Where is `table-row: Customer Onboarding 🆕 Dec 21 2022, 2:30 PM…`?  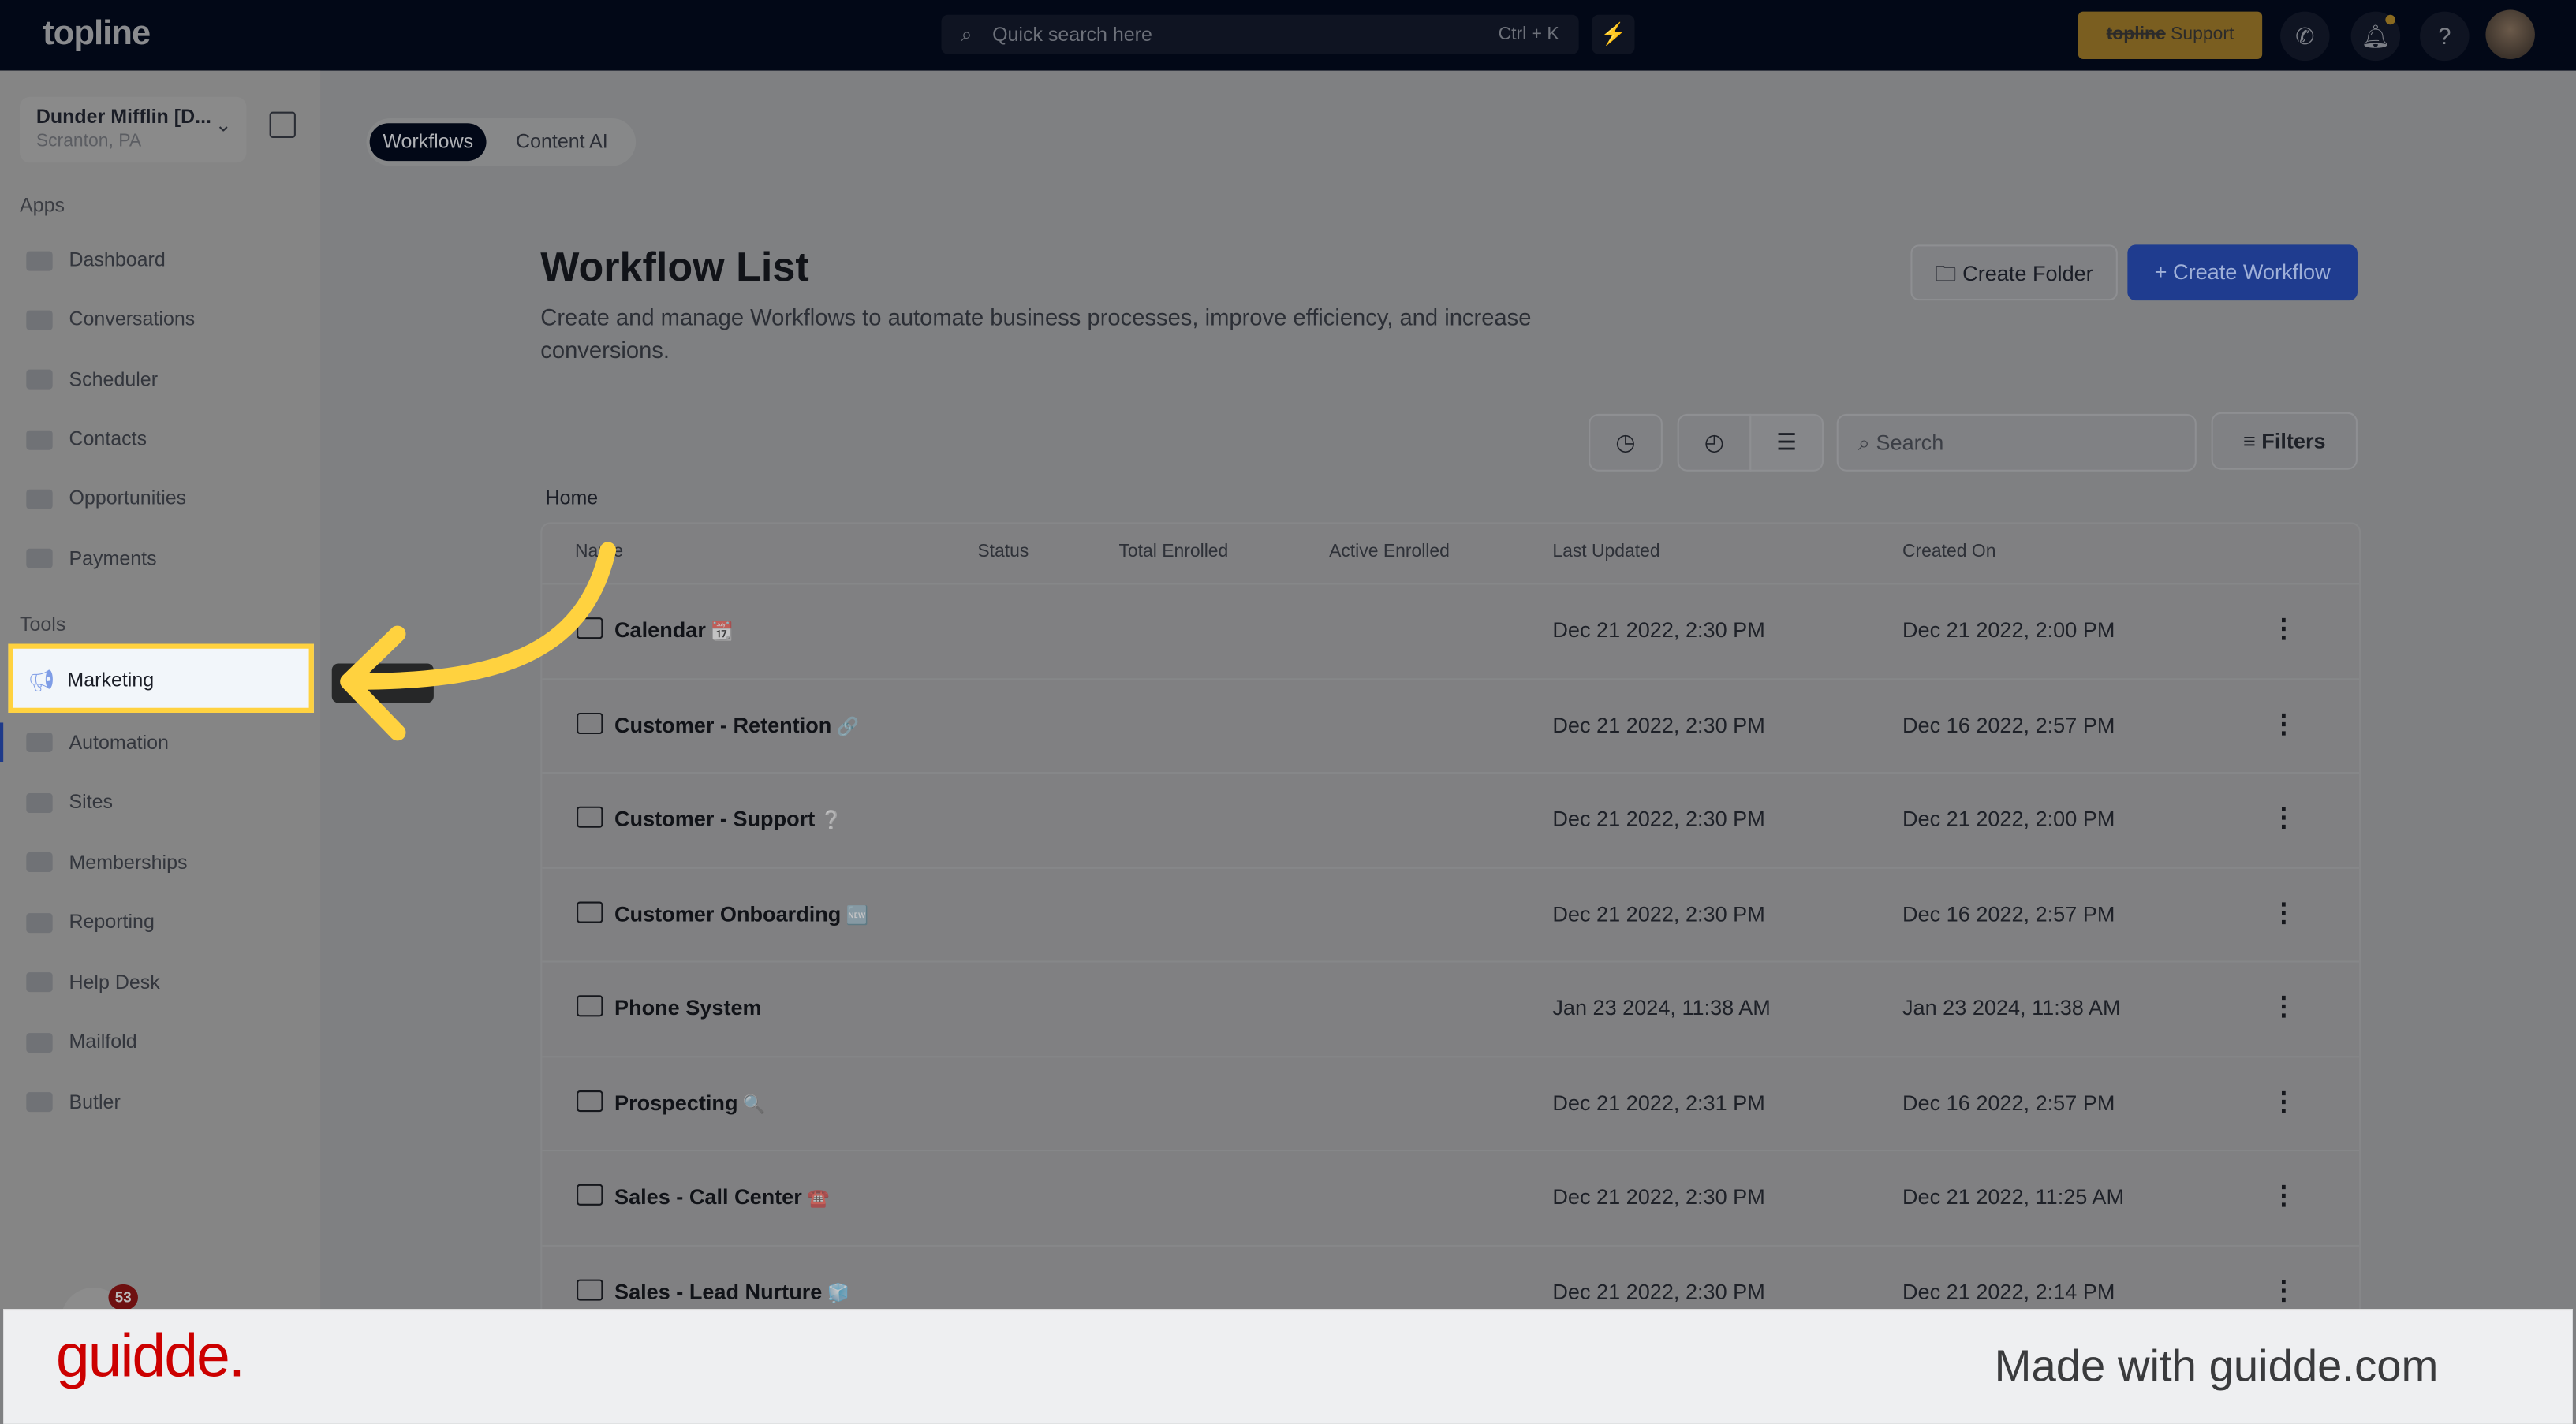
table-row: Customer Onboarding 🆕 Dec 21 2022, 2:30 PM… is located at coordinates (1451, 915).